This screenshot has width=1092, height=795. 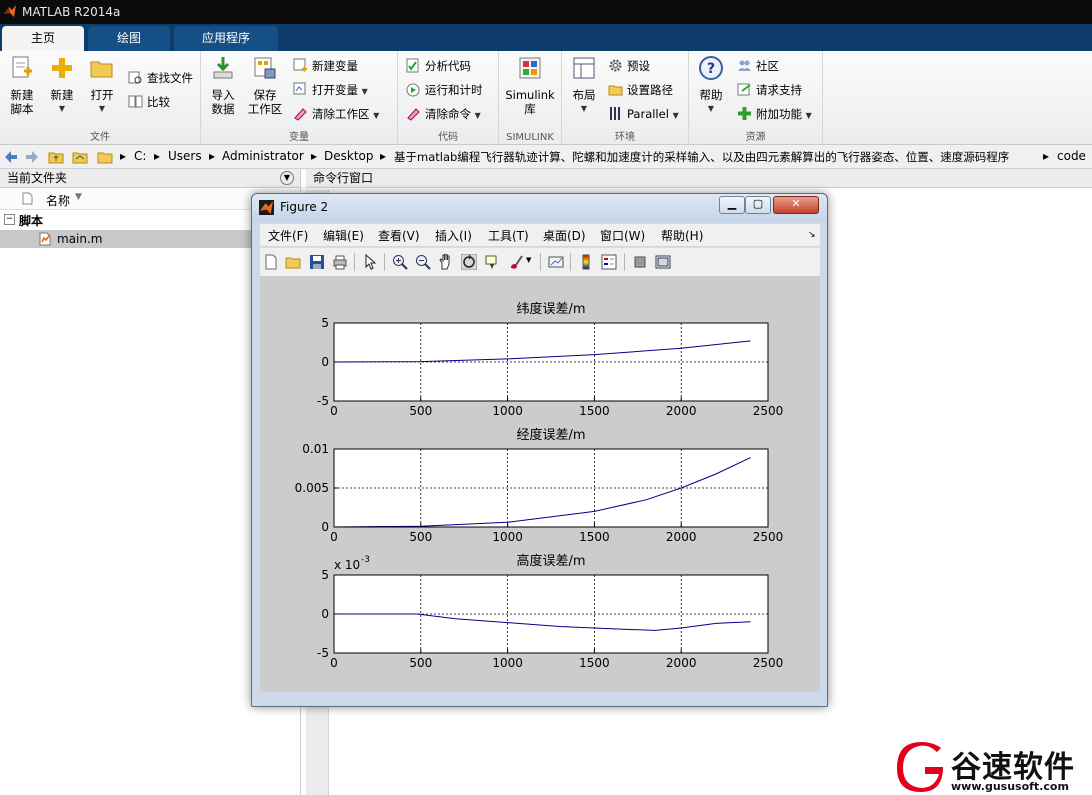 What do you see at coordinates (135, 101) in the screenshot?
I see `compare-icon` at bounding box center [135, 101].